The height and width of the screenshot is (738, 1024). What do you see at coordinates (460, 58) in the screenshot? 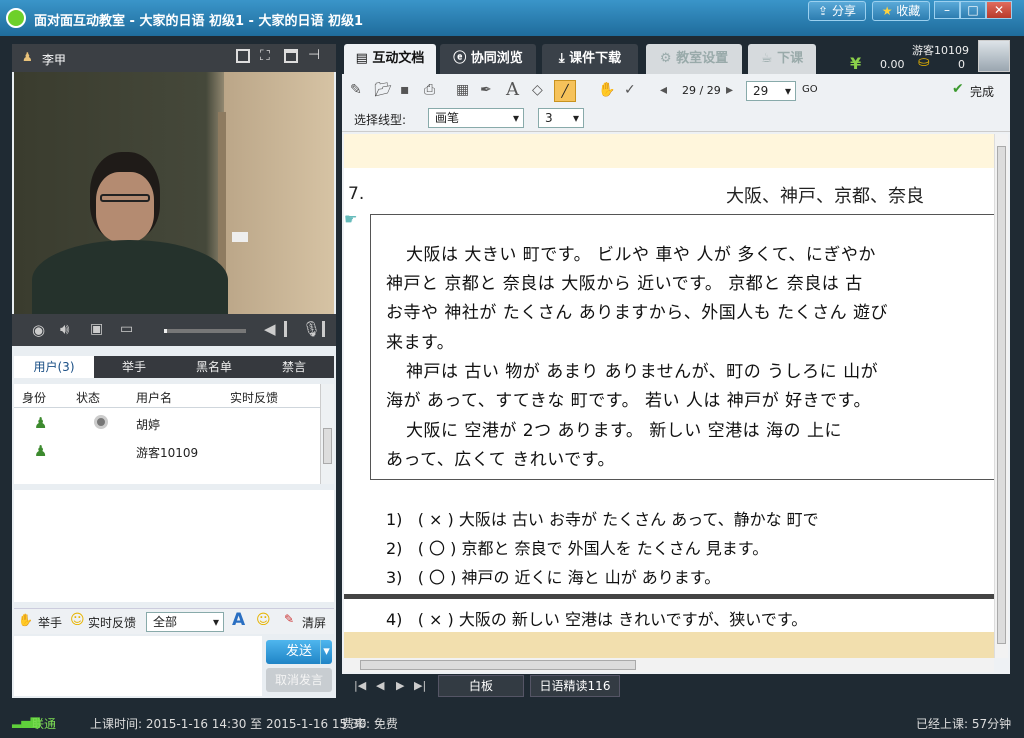
I see `browser-icon: ⓔ` at bounding box center [460, 58].